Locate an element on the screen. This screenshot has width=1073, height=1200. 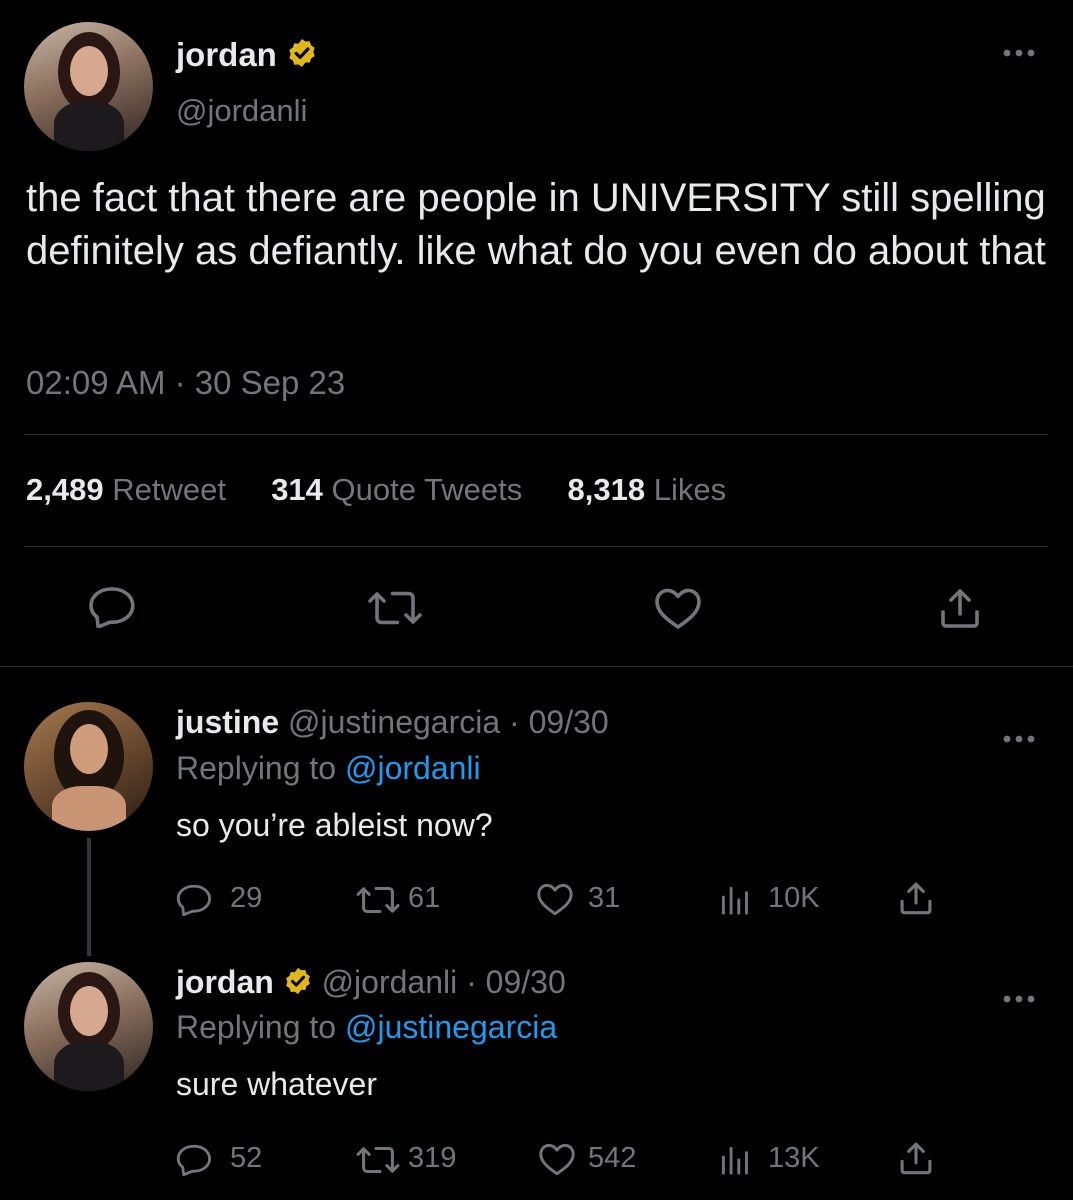
avatar-justine is located at coordinates (88, 766).